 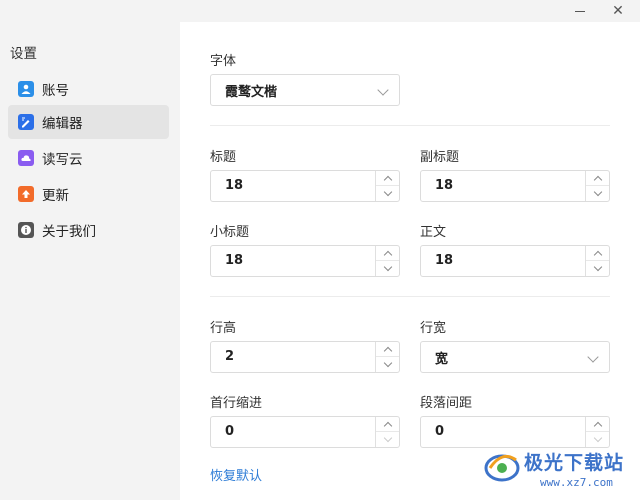 What do you see at coordinates (574, 463) in the screenshot?
I see `watermark-text: 极光下载站` at bounding box center [574, 463].